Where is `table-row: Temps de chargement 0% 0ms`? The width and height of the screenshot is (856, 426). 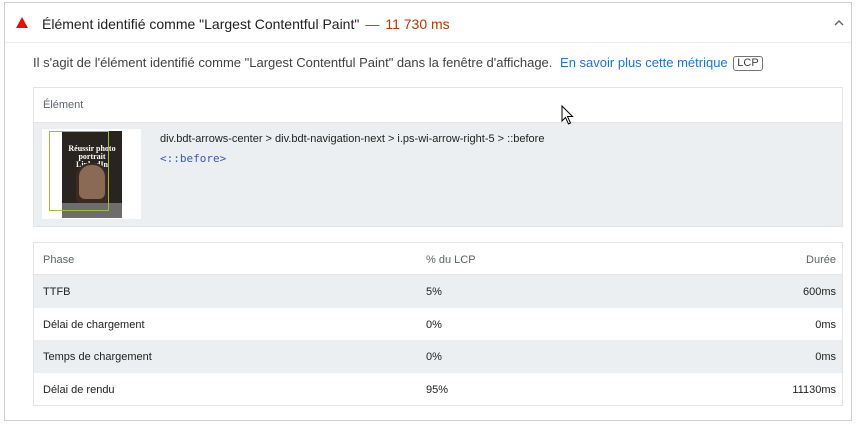 table-row: Temps de chargement 0% 0ms is located at coordinates (438, 356).